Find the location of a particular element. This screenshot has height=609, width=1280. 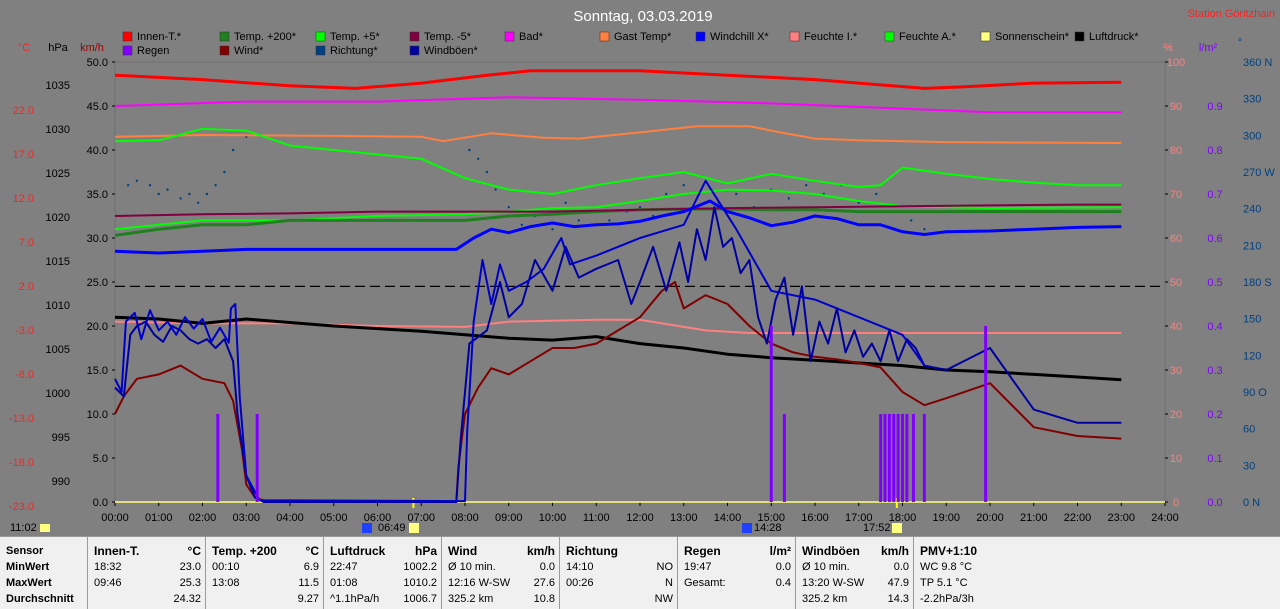

direction-tick-label: 30 is located at coordinates (1249, 466).